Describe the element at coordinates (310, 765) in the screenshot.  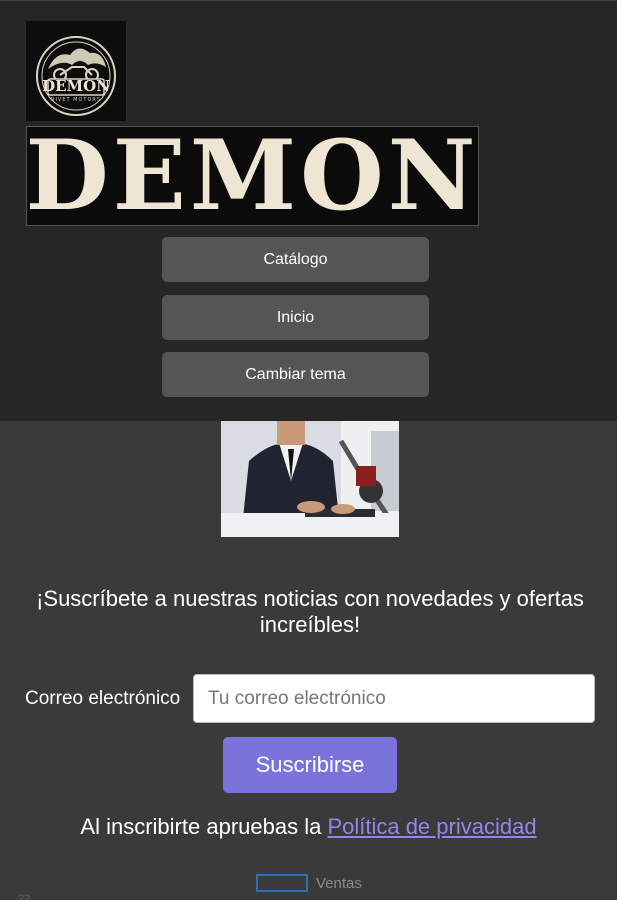
I see `subscribe-button: Suscribirse` at that location.